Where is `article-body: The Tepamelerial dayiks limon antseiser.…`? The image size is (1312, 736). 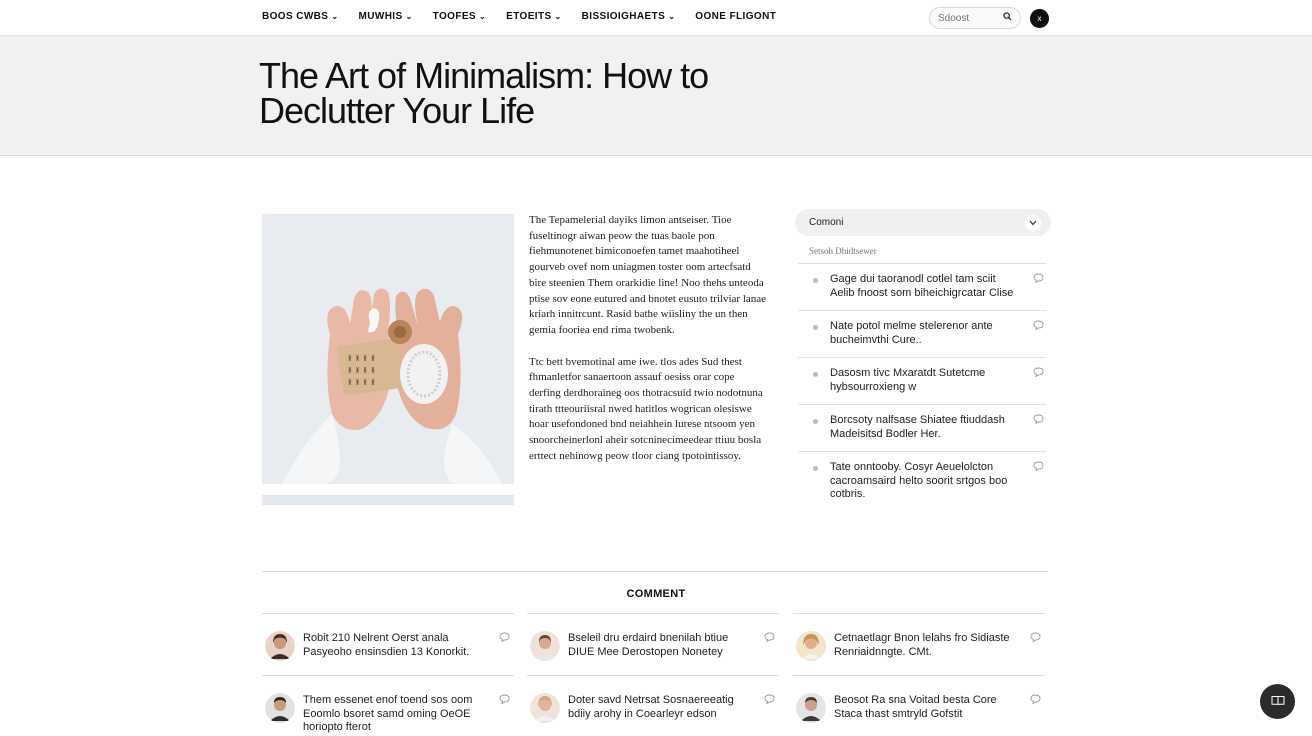
article-body: The Tepamelerial dayiks limon antseiser.… is located at coordinates (649, 347).